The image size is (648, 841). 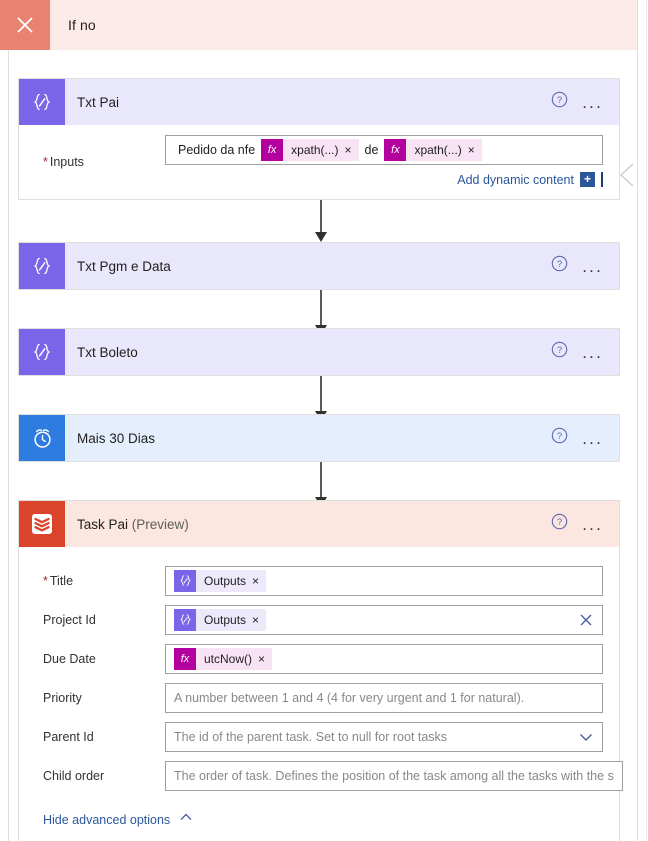 I want to click on token-xpath-1: fx xpath(...) ×, so click(x=310, y=150).